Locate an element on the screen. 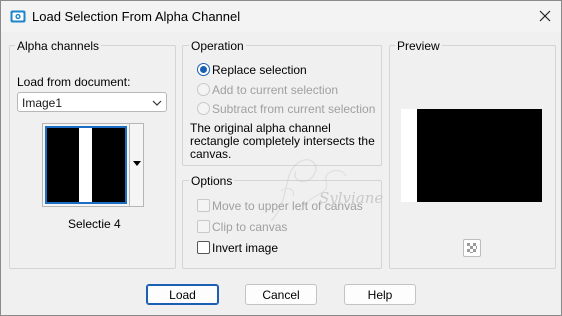  window-title: Load Selection From Alpha Channel is located at coordinates (136, 16).